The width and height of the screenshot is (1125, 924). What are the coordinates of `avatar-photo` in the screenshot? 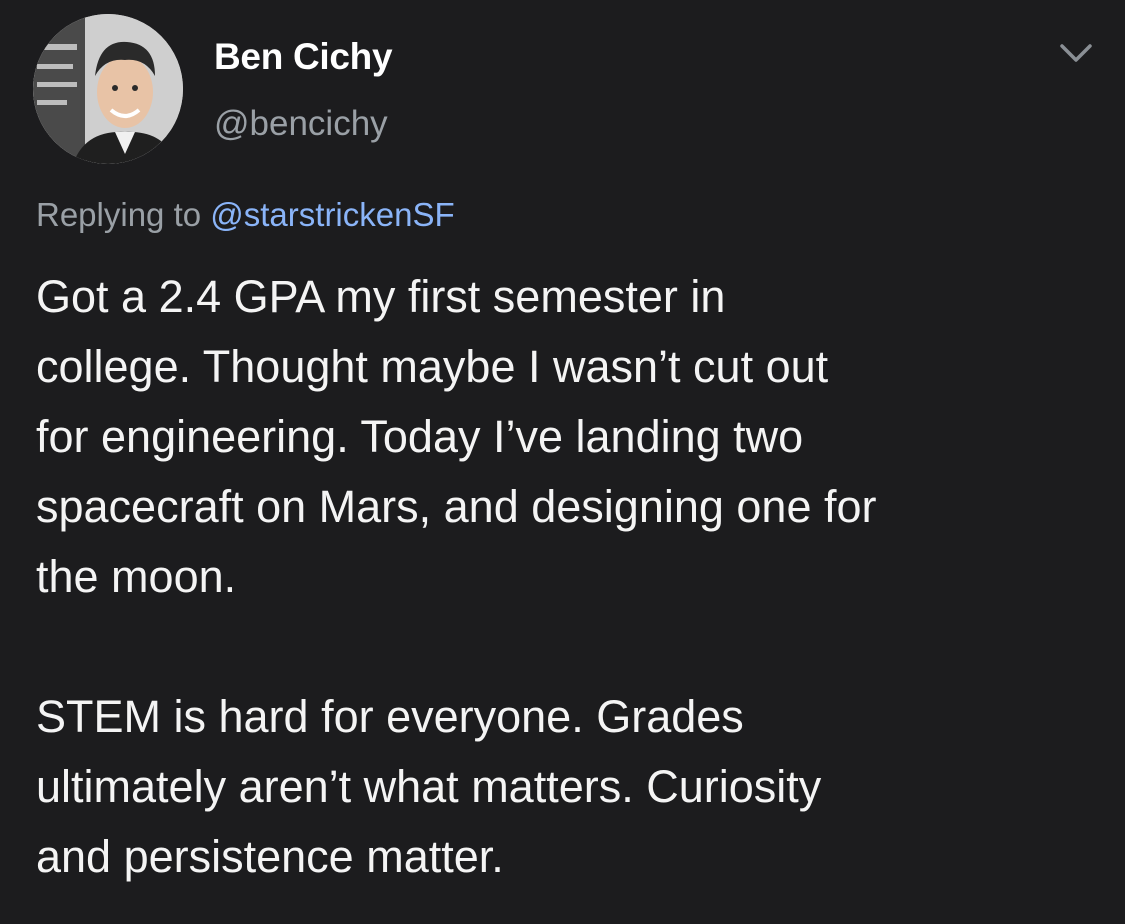 It's located at (108, 89).